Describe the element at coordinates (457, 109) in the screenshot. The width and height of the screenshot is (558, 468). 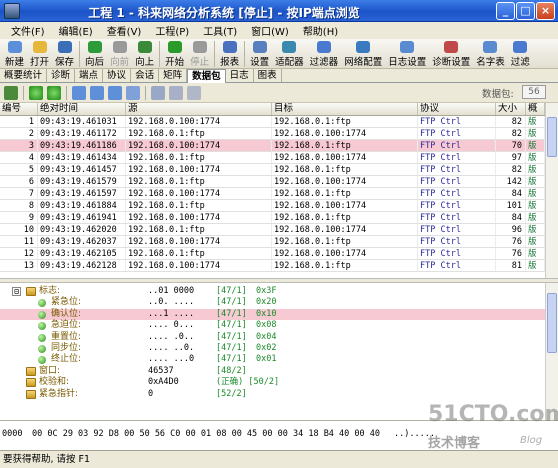
I see `column-header-protocol: 协议` at that location.